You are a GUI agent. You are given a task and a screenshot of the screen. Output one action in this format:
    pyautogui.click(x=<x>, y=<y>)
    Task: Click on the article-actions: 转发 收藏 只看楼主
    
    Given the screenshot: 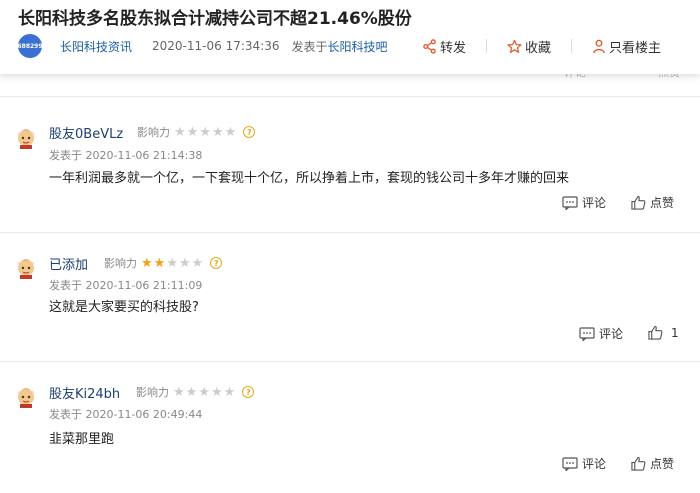 What is the action you would take?
    pyautogui.click(x=541, y=46)
    